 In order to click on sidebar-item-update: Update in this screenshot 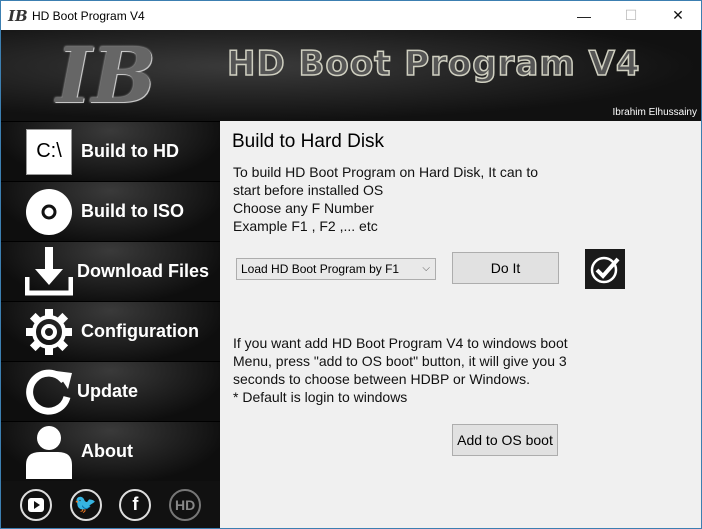, I will do `click(110, 391)`.